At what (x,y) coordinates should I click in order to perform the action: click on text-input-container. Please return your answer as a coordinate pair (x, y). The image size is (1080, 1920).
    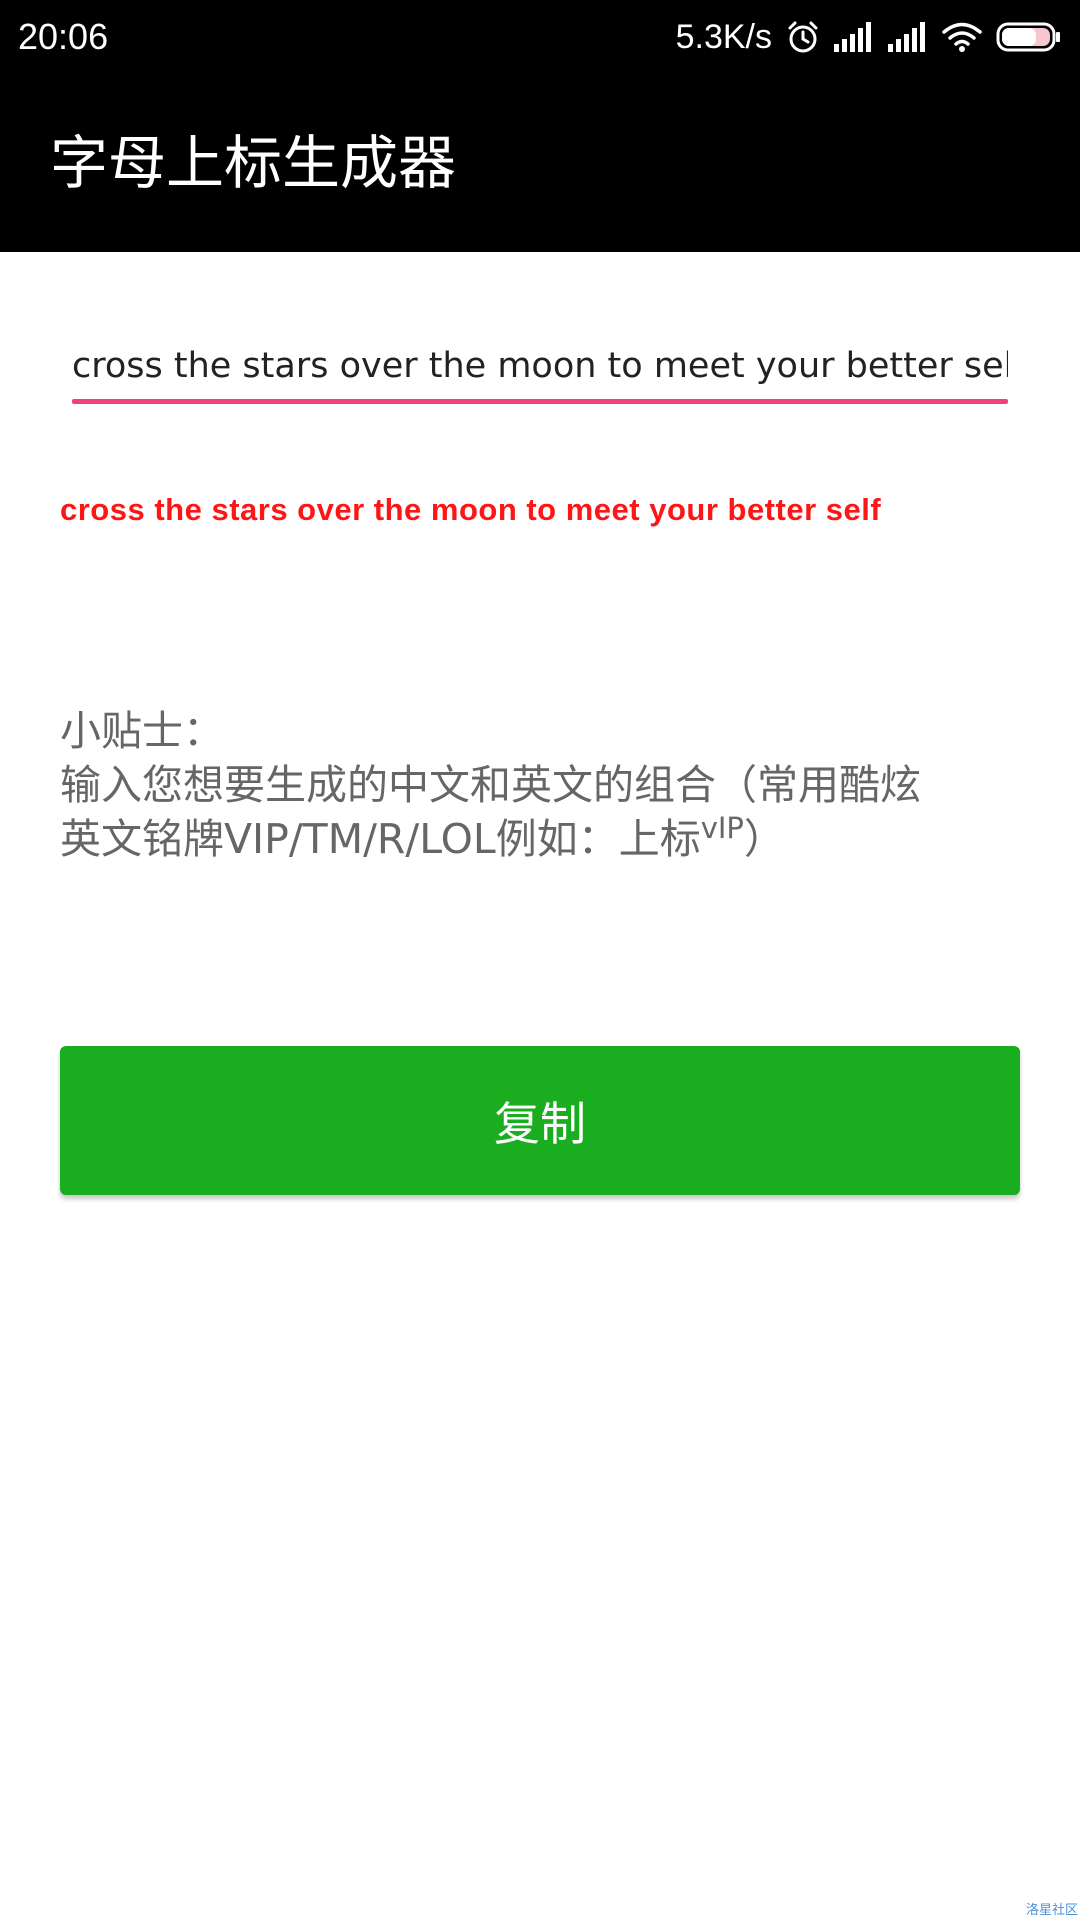
    Looking at the image, I should click on (540, 371).